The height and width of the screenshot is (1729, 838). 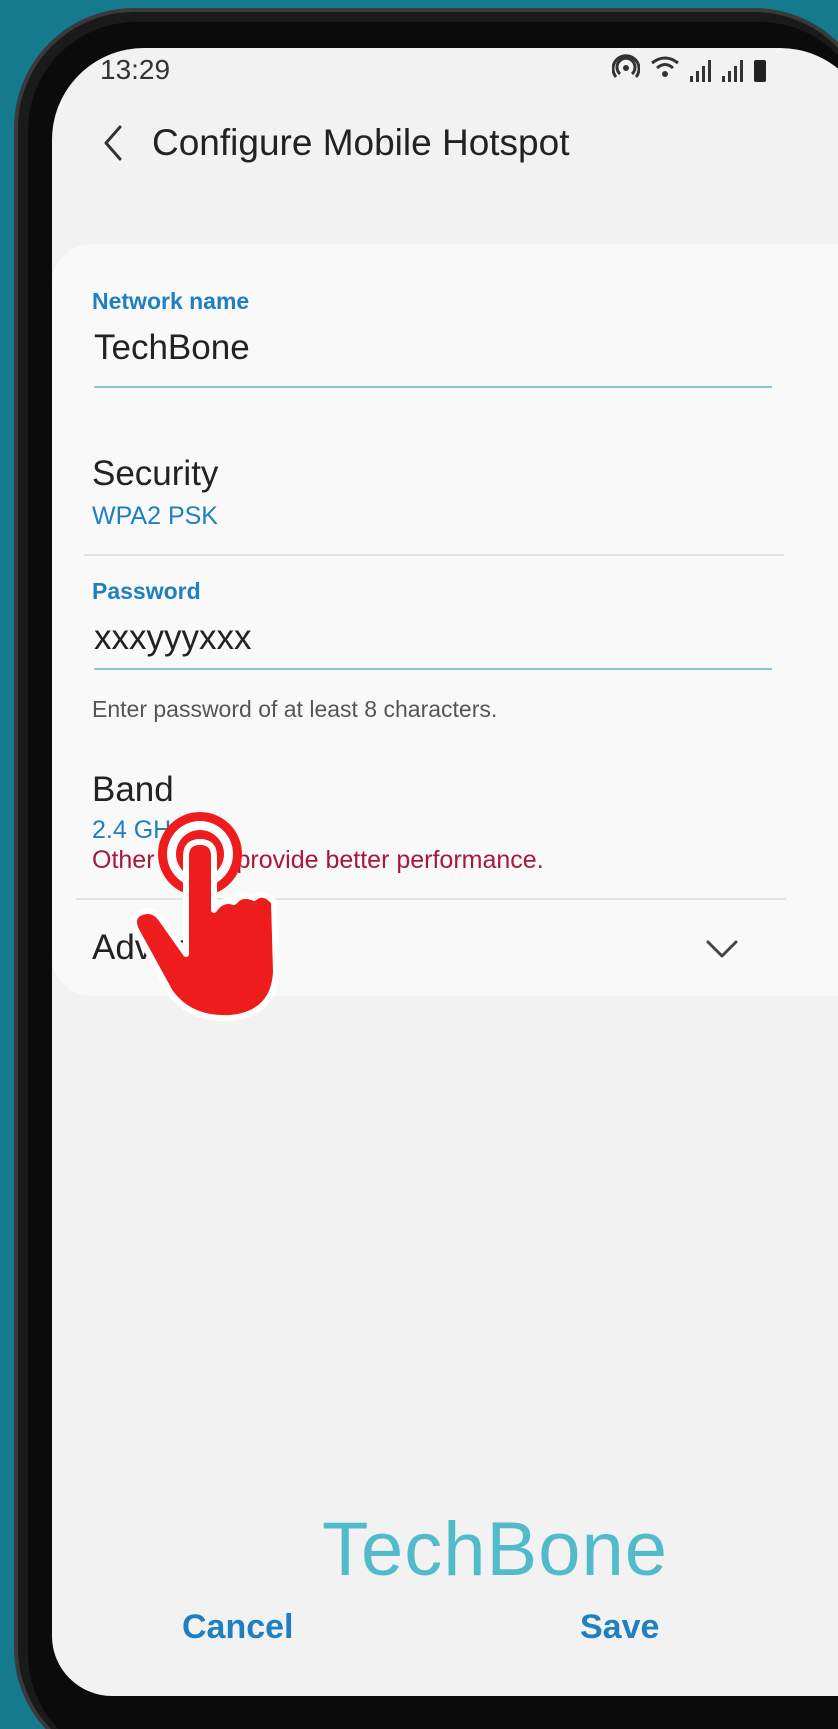 I want to click on back-arrow-icon, so click(x=112, y=143).